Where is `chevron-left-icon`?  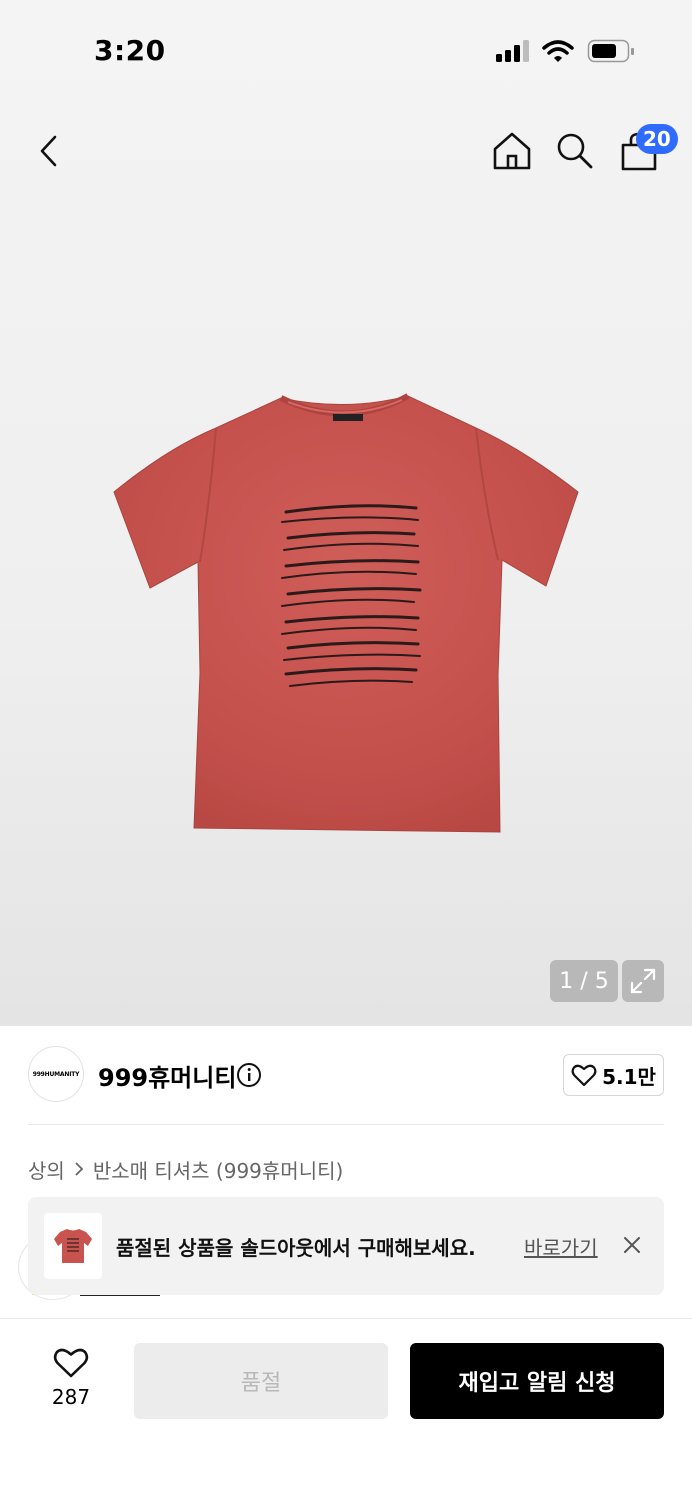
chevron-left-icon is located at coordinates (48, 151).